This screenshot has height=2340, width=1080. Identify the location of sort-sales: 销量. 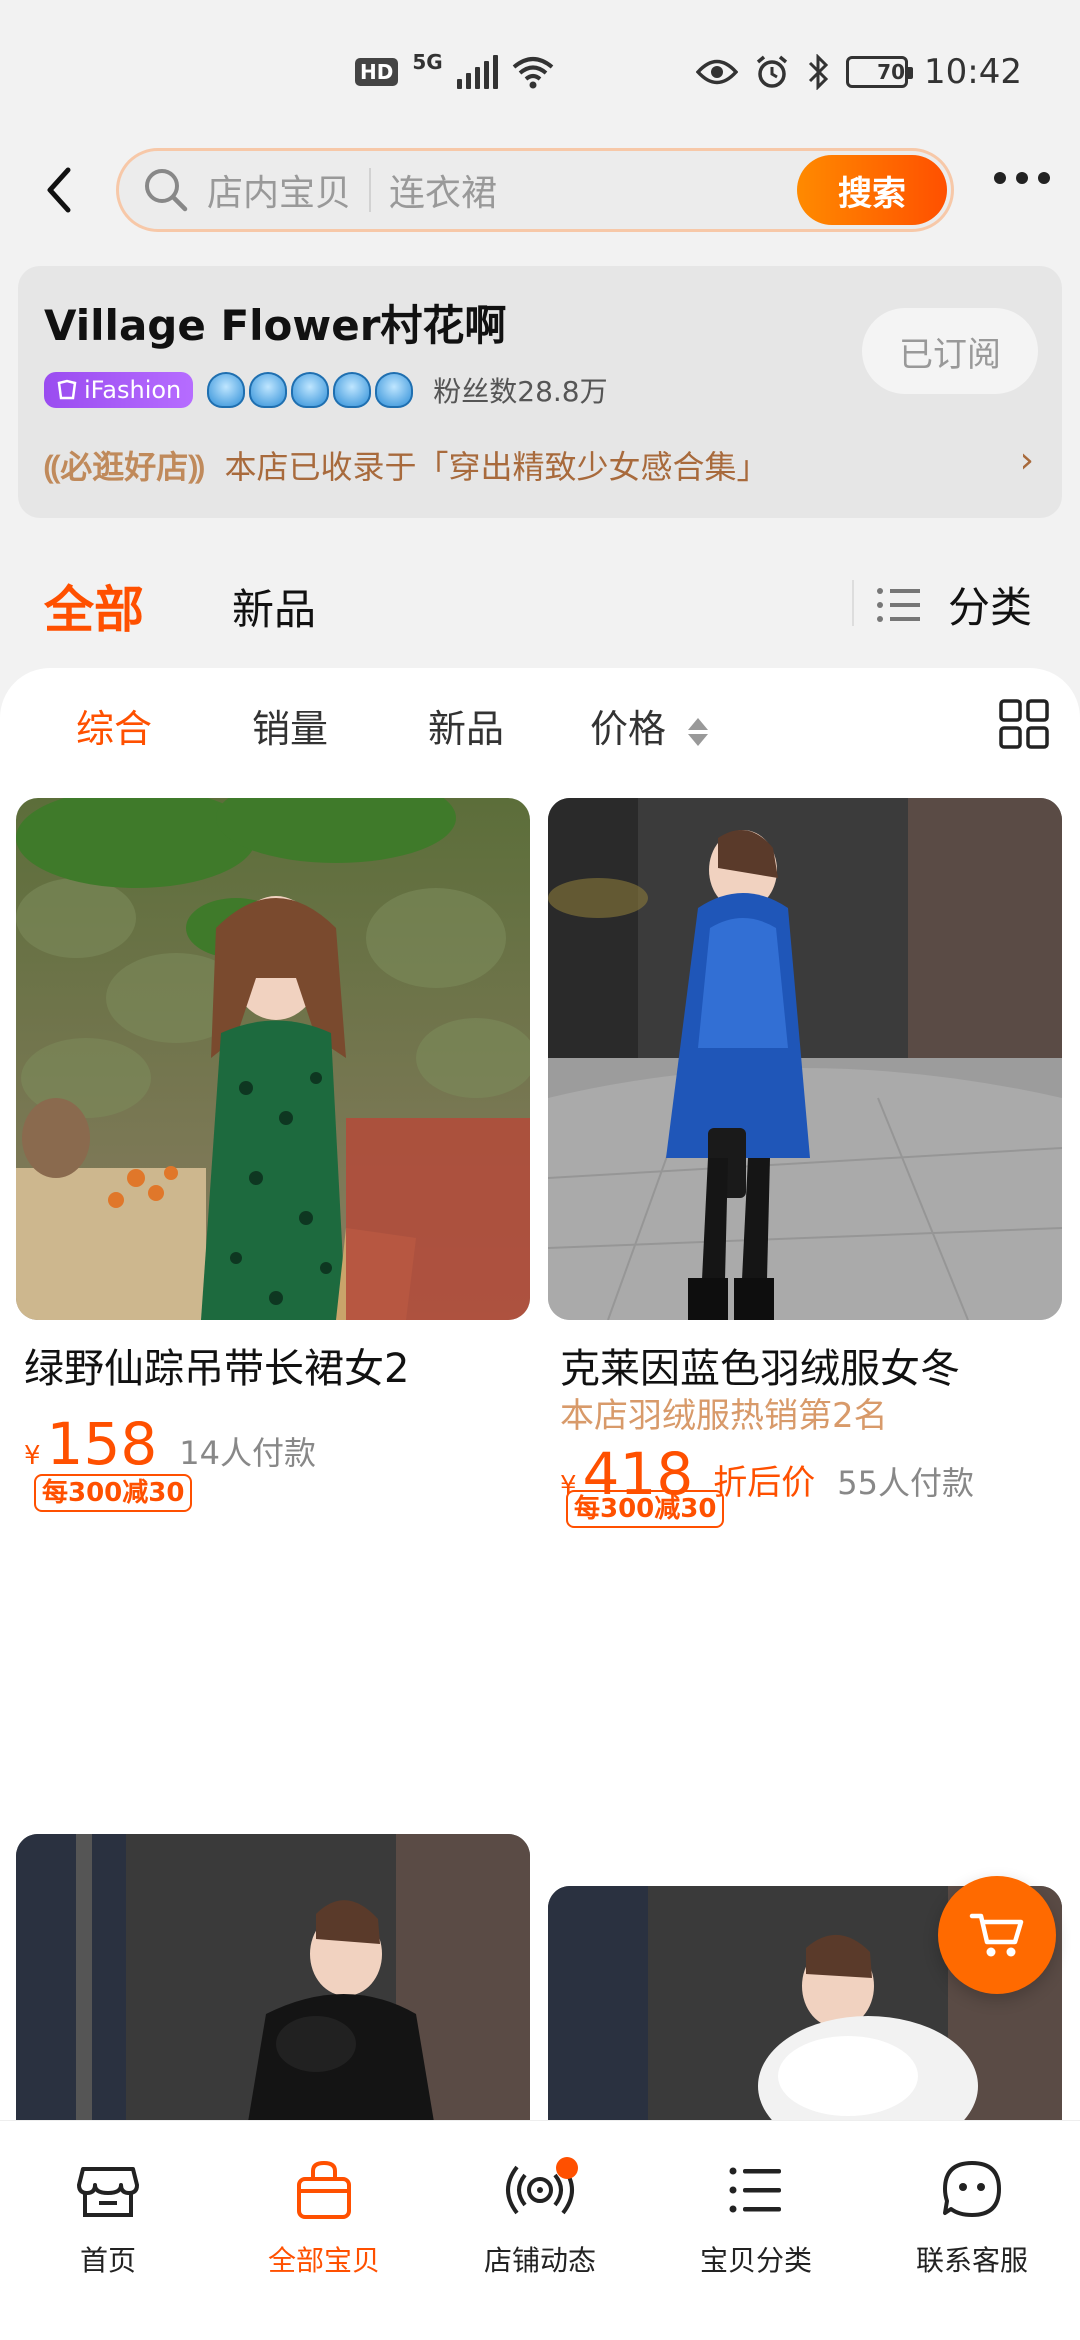
(290, 725).